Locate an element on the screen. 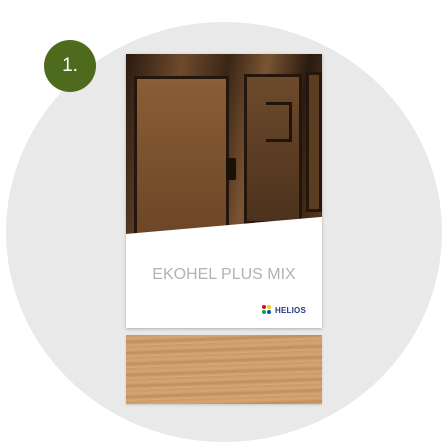 Image resolution: width=442 pixels, height=444 pixels. helios-logo-icon is located at coordinates (267, 310).